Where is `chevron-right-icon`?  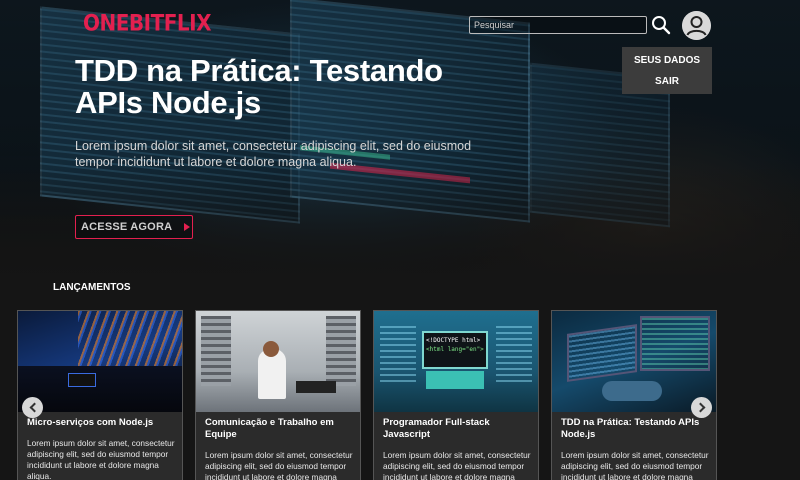
chevron-right-icon is located at coordinates (700, 407).